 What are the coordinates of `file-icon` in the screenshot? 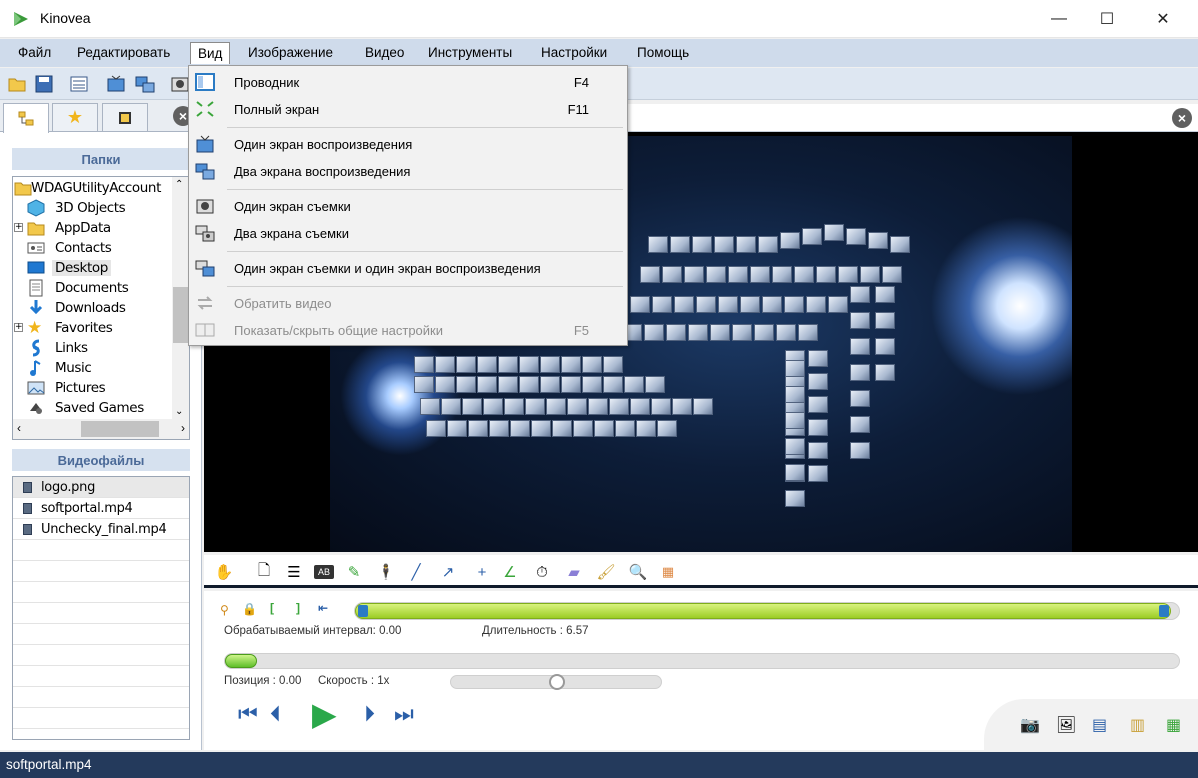 It's located at (27, 508).